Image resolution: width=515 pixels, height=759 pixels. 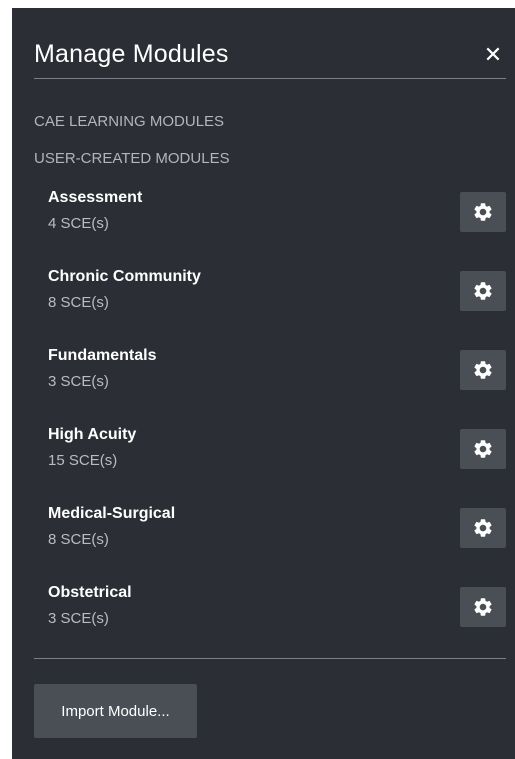 What do you see at coordinates (270, 58) in the screenshot?
I see `dialog-header: Manage Modules ✕` at bounding box center [270, 58].